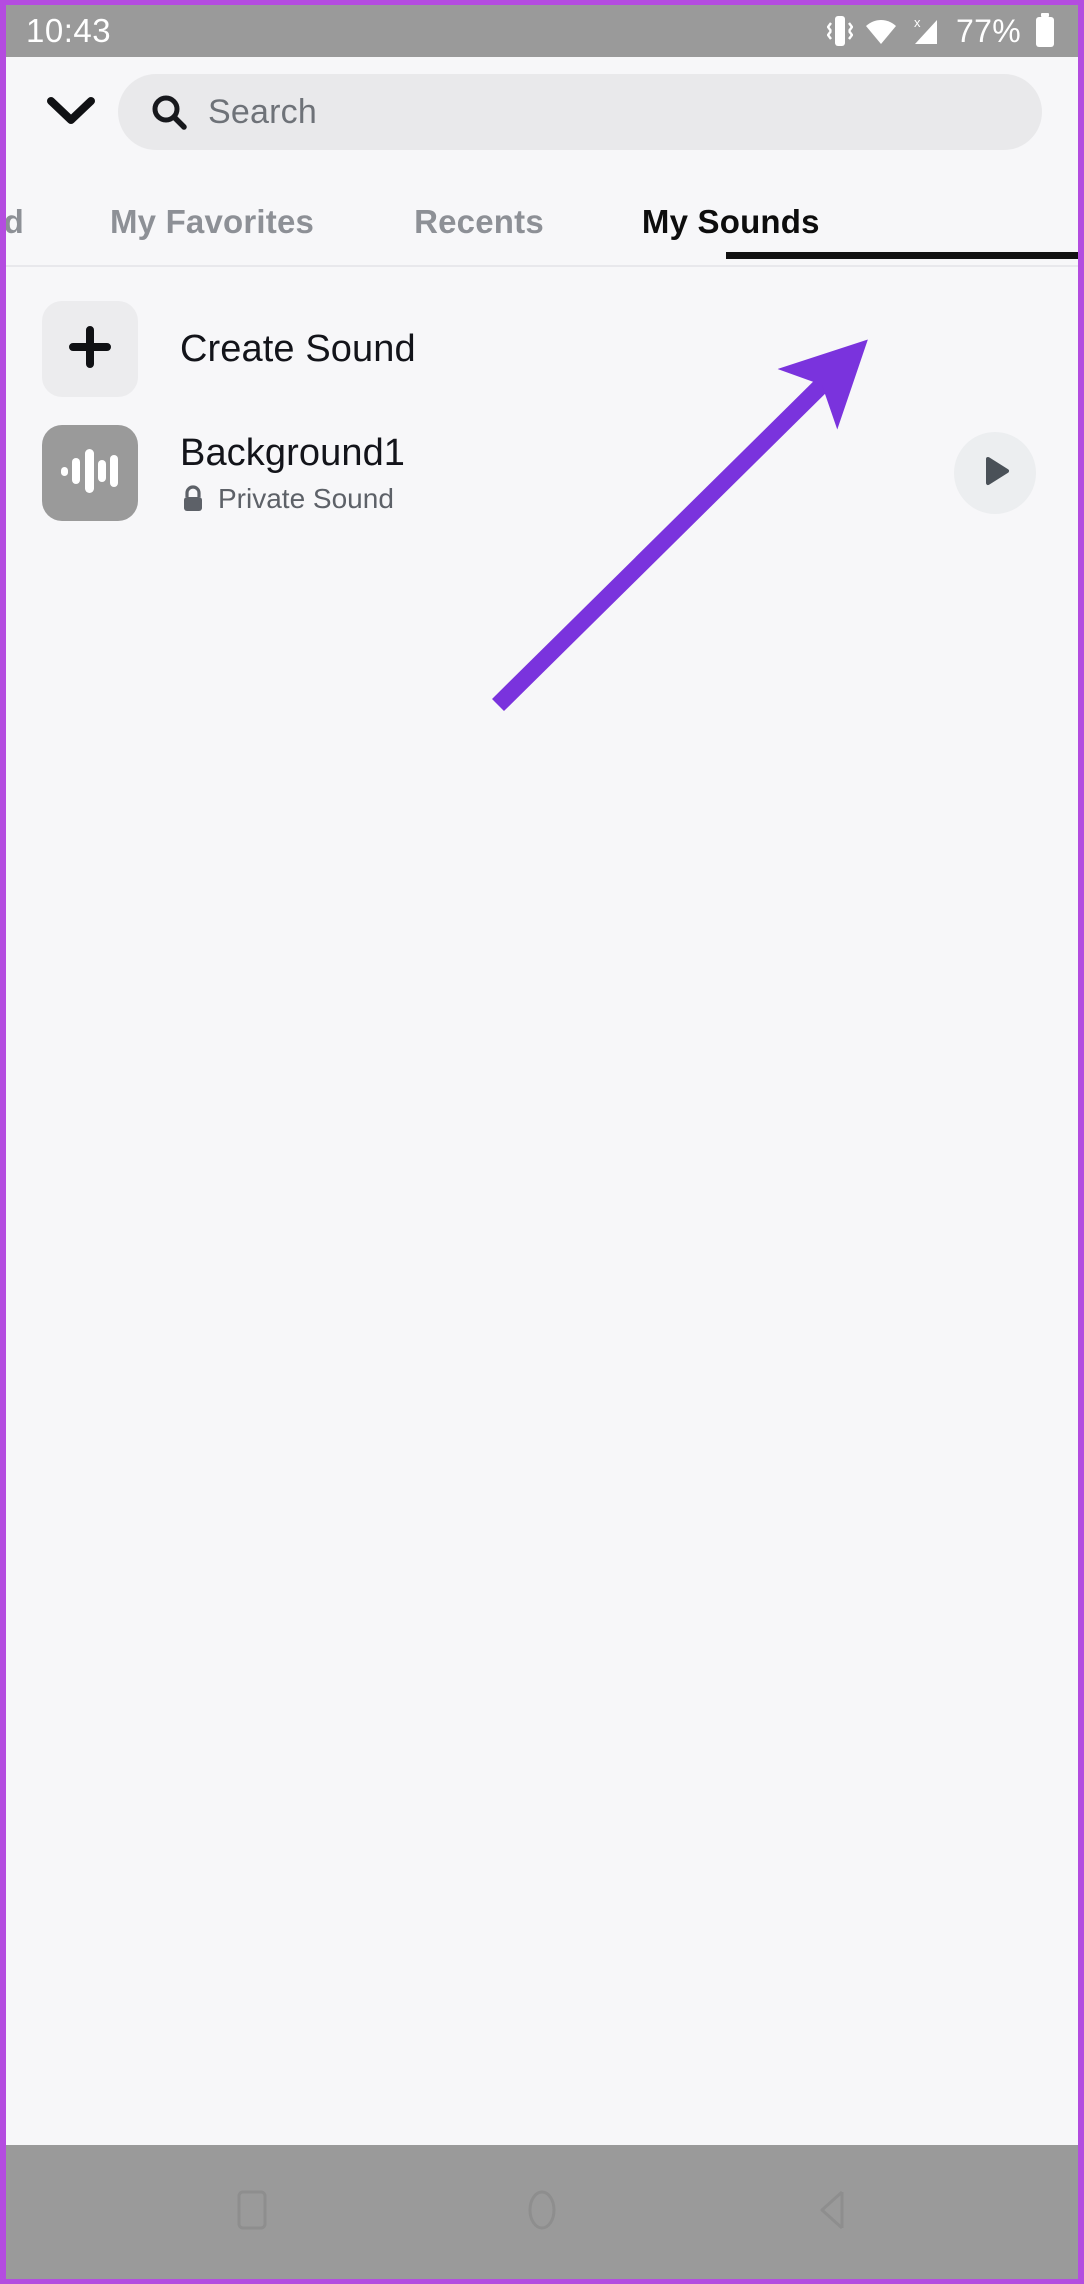  I want to click on create-sound-thumbnail, so click(90, 349).